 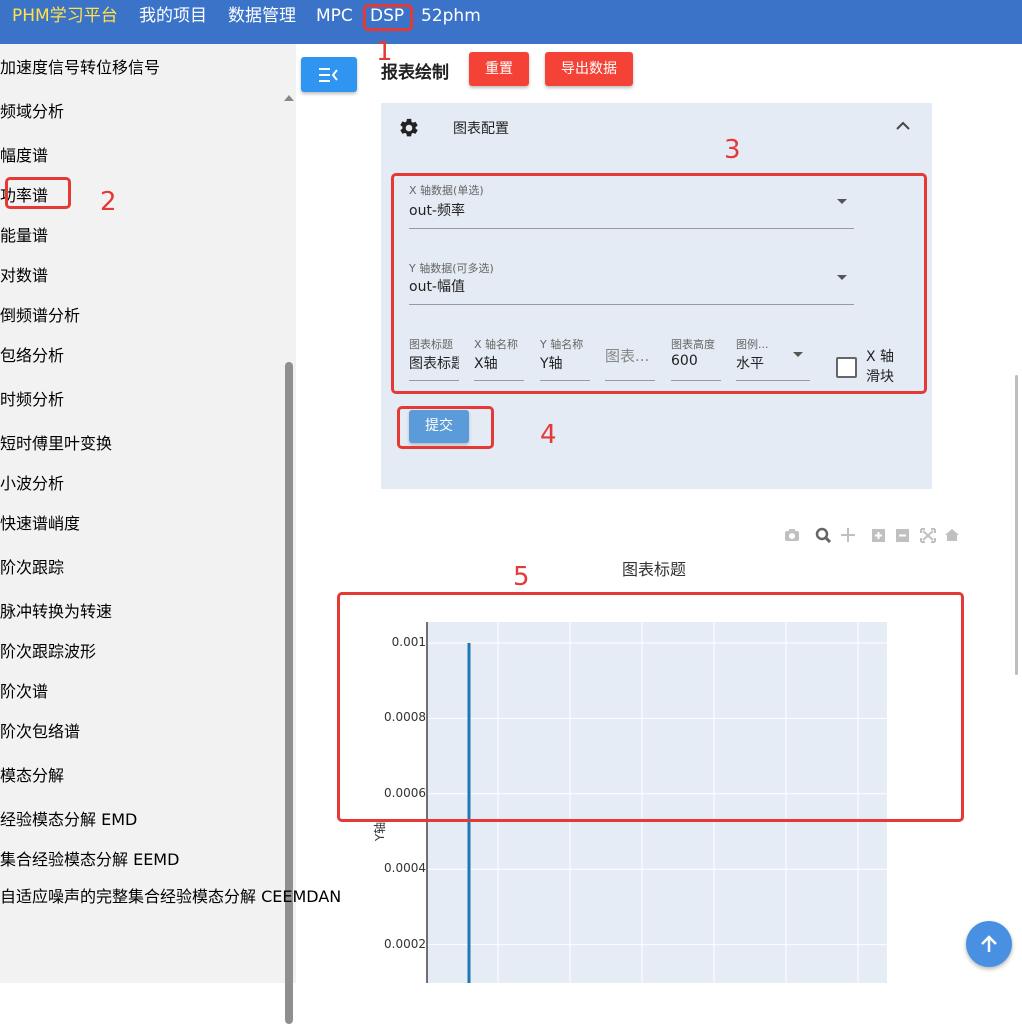 I want to click on annotation-number-3: 3, so click(x=732, y=150).